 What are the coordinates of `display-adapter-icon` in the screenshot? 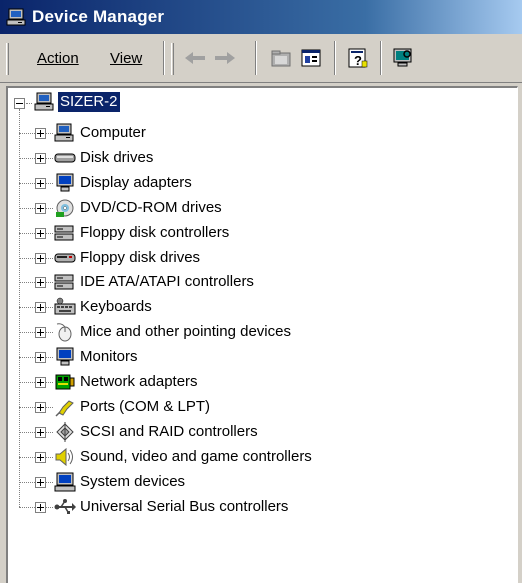 It's located at (65, 182).